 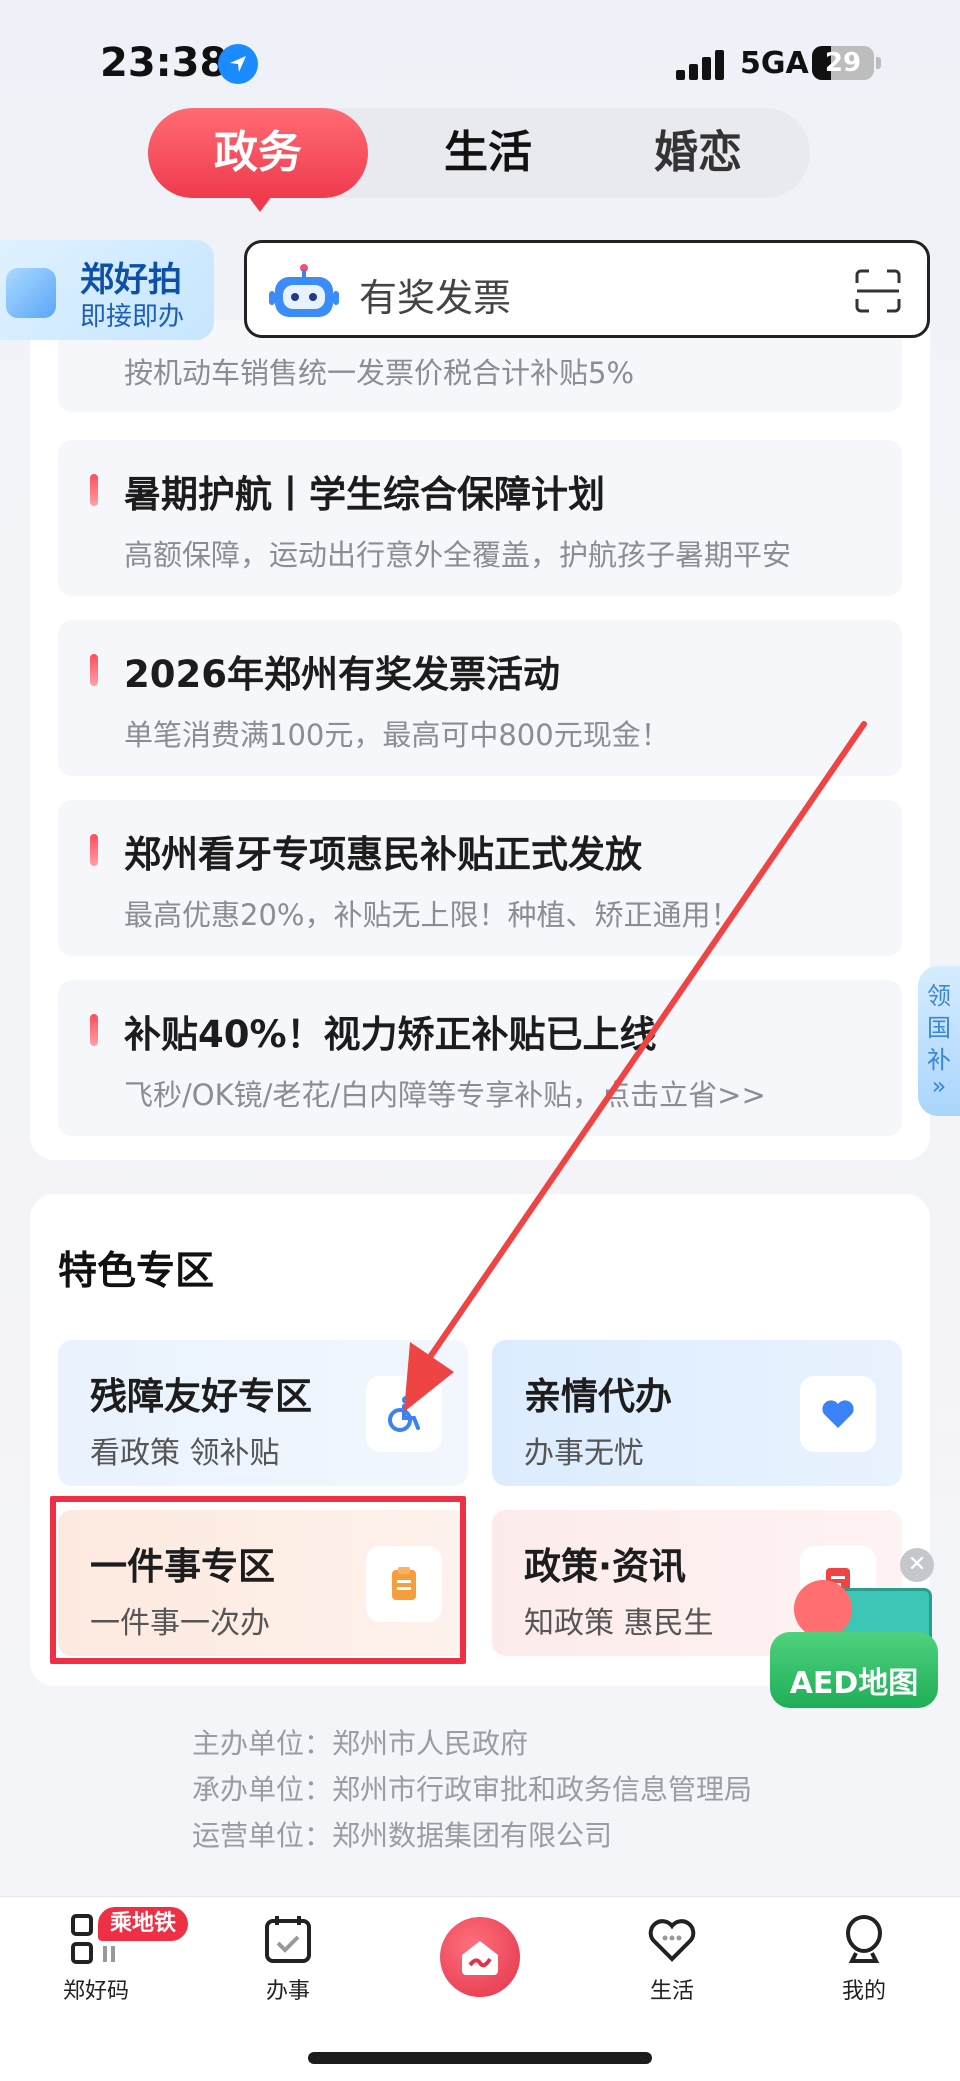 What do you see at coordinates (619, 1623) in the screenshot?
I see `tile-sub: 知政策 惠民生` at bounding box center [619, 1623].